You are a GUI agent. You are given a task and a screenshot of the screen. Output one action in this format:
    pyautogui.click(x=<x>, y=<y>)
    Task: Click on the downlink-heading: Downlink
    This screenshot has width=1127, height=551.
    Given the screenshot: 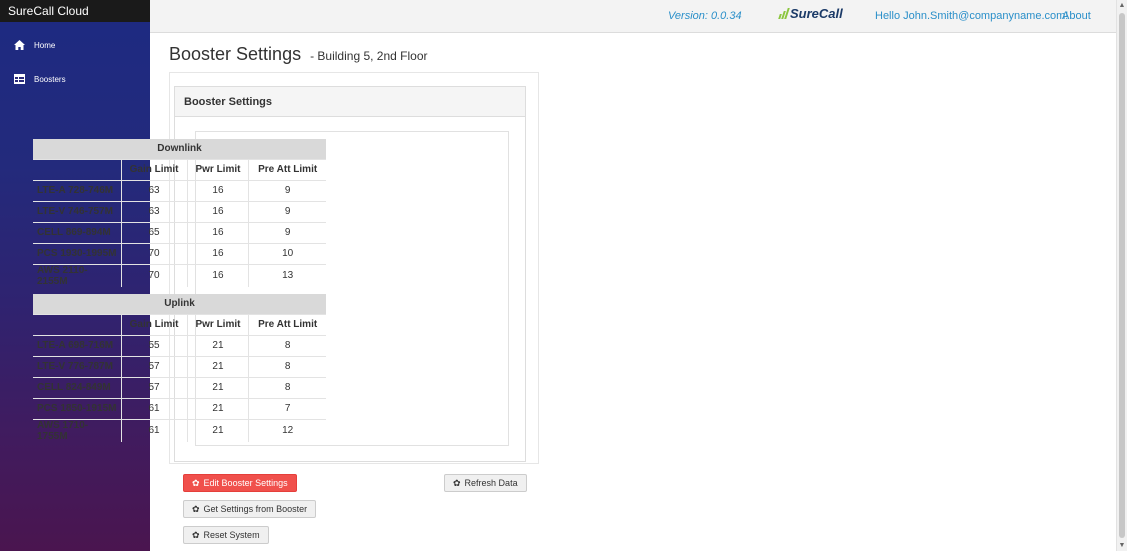 What is the action you would take?
    pyautogui.click(x=179, y=149)
    